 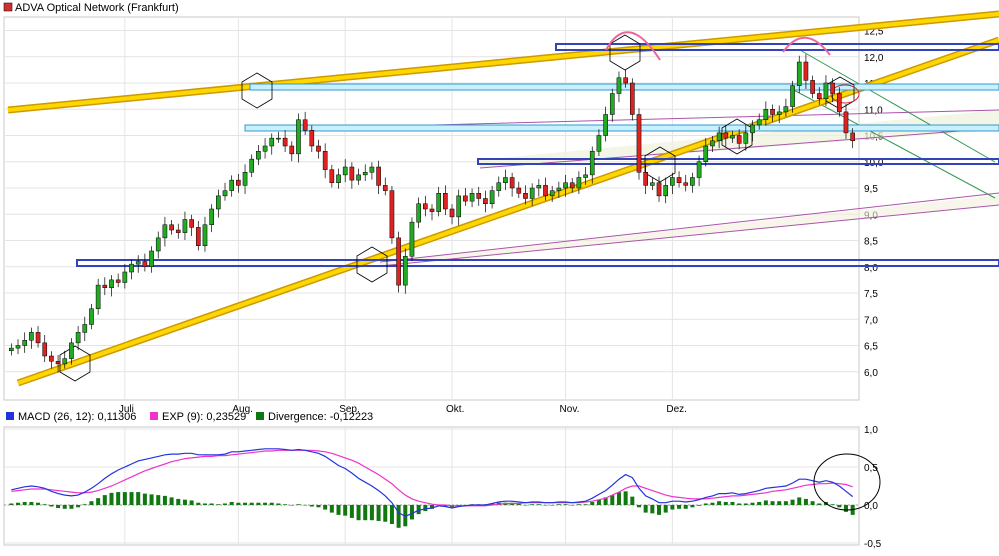 What do you see at coordinates (871, 373) in the screenshot?
I see `price-y-tick-label: 6,0` at bounding box center [871, 373].